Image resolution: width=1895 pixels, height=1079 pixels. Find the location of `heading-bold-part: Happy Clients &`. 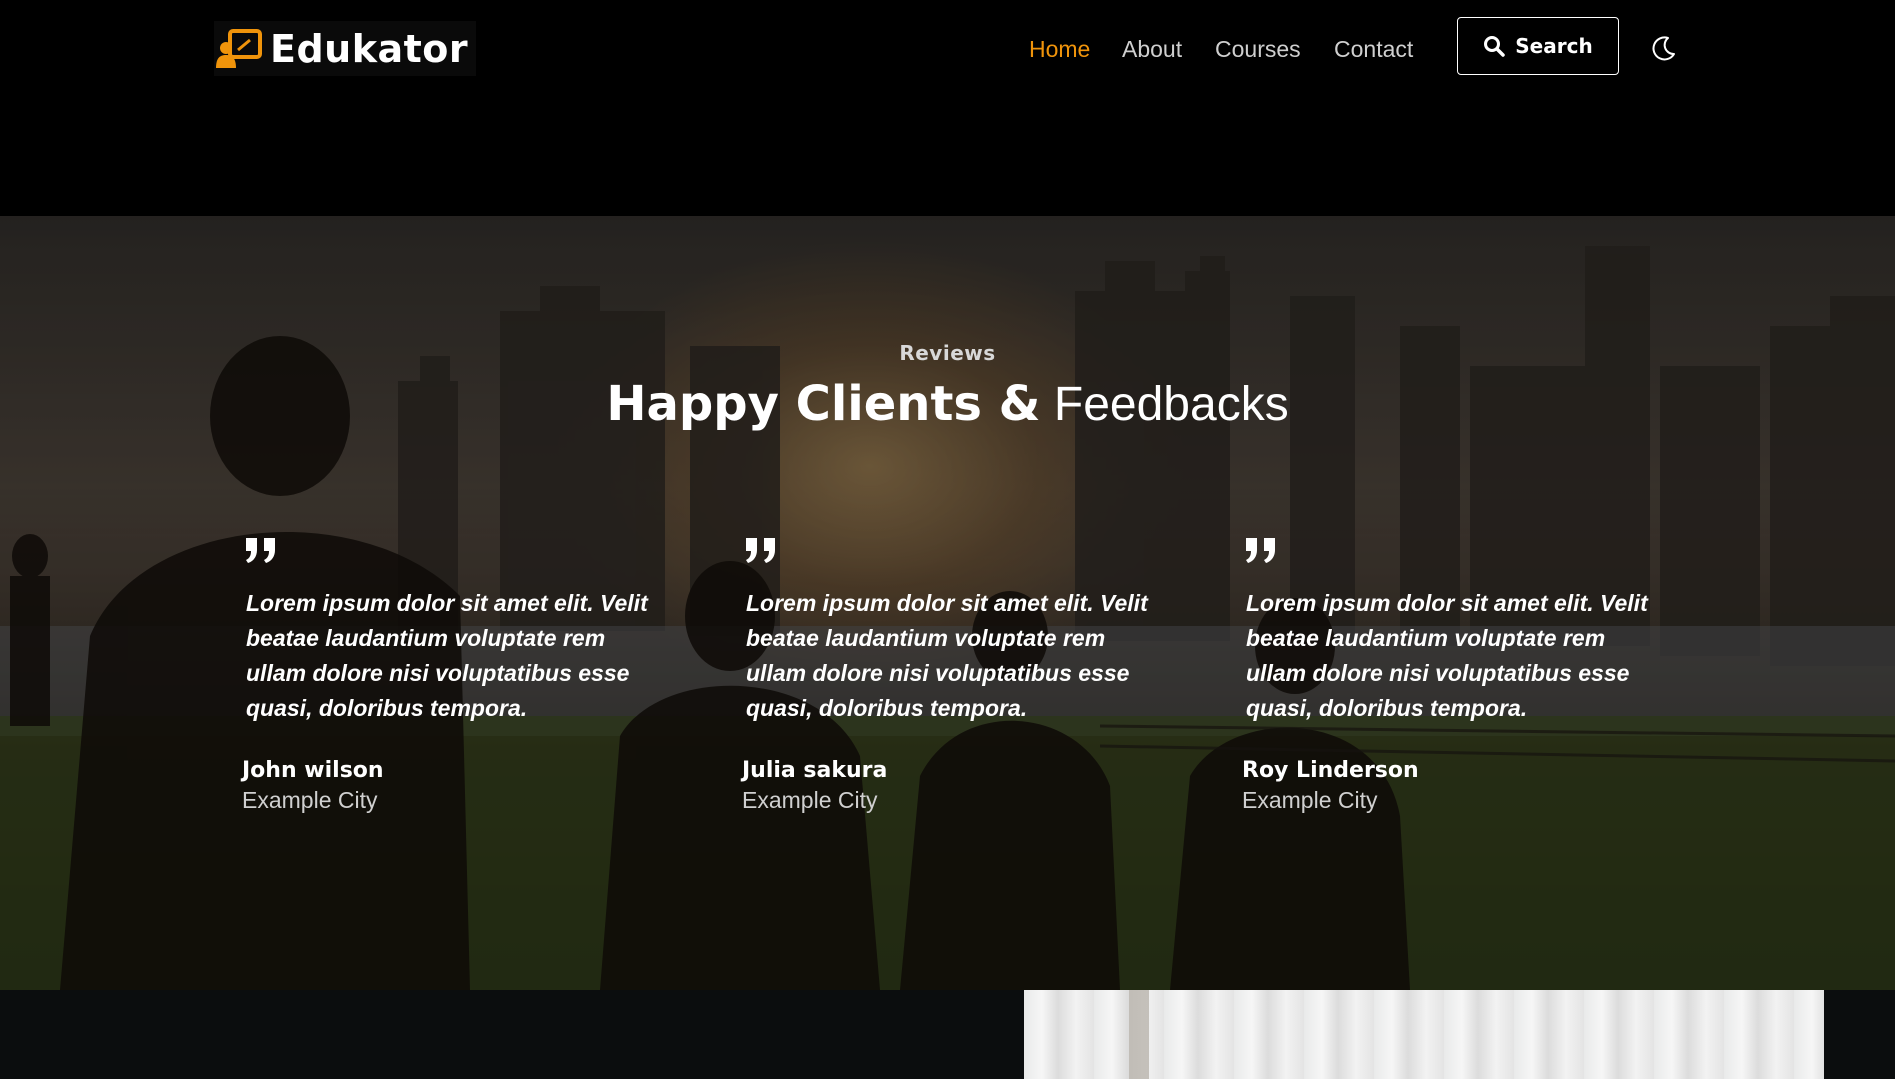

heading-bold-part: Happy Clients & is located at coordinates (823, 404).